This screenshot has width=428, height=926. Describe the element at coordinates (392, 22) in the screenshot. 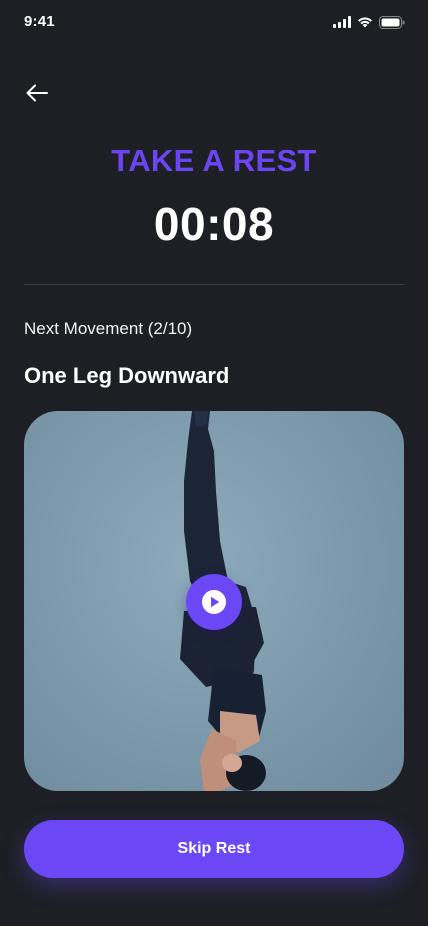

I see `battery-icon` at that location.